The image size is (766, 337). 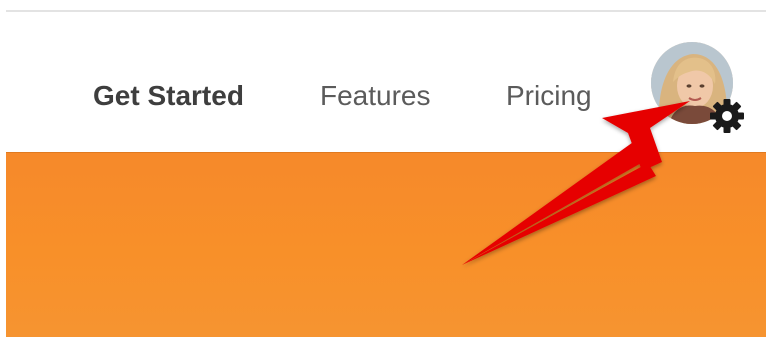 I want to click on gear-icon, so click(x=727, y=116).